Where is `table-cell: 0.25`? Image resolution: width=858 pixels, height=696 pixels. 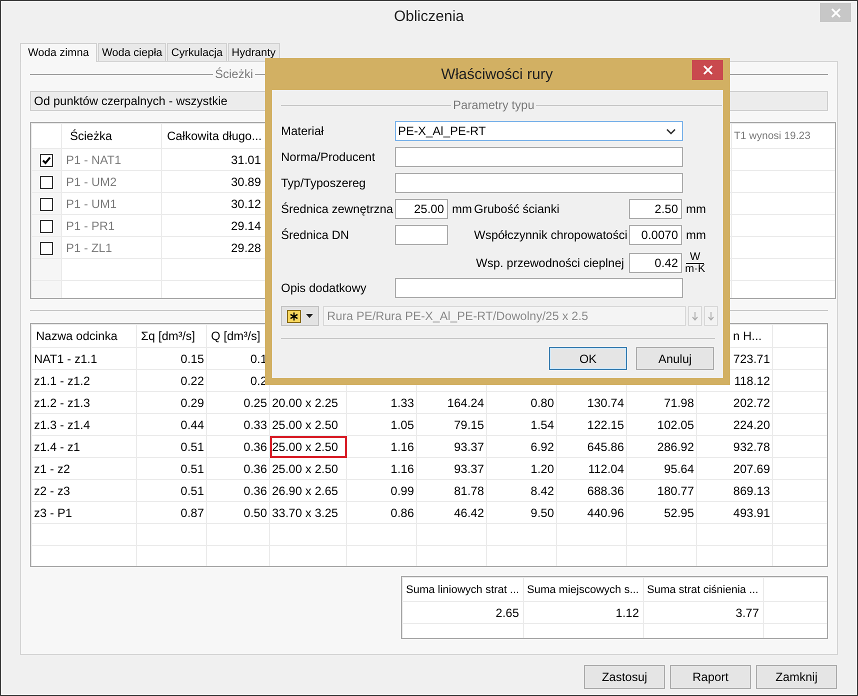 table-cell: 0.25 is located at coordinates (238, 403).